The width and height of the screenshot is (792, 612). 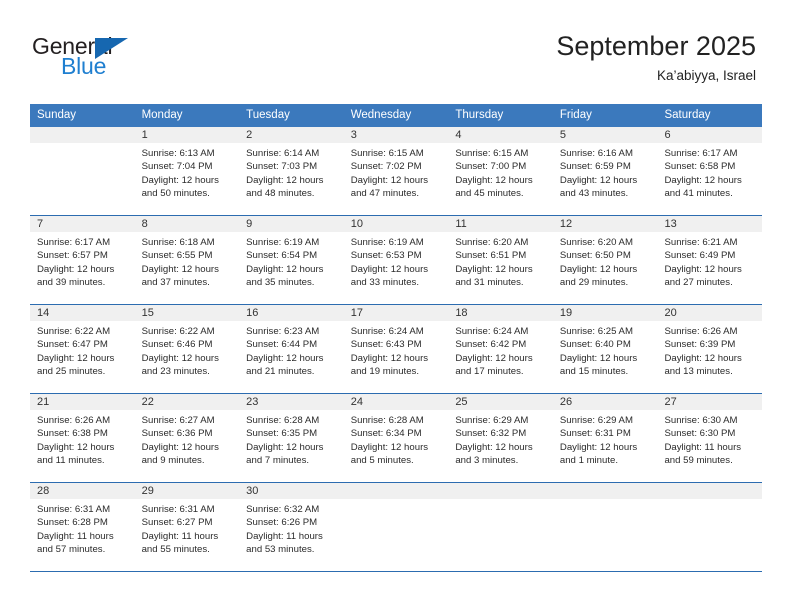 I want to click on day-number, so click(x=82, y=135).